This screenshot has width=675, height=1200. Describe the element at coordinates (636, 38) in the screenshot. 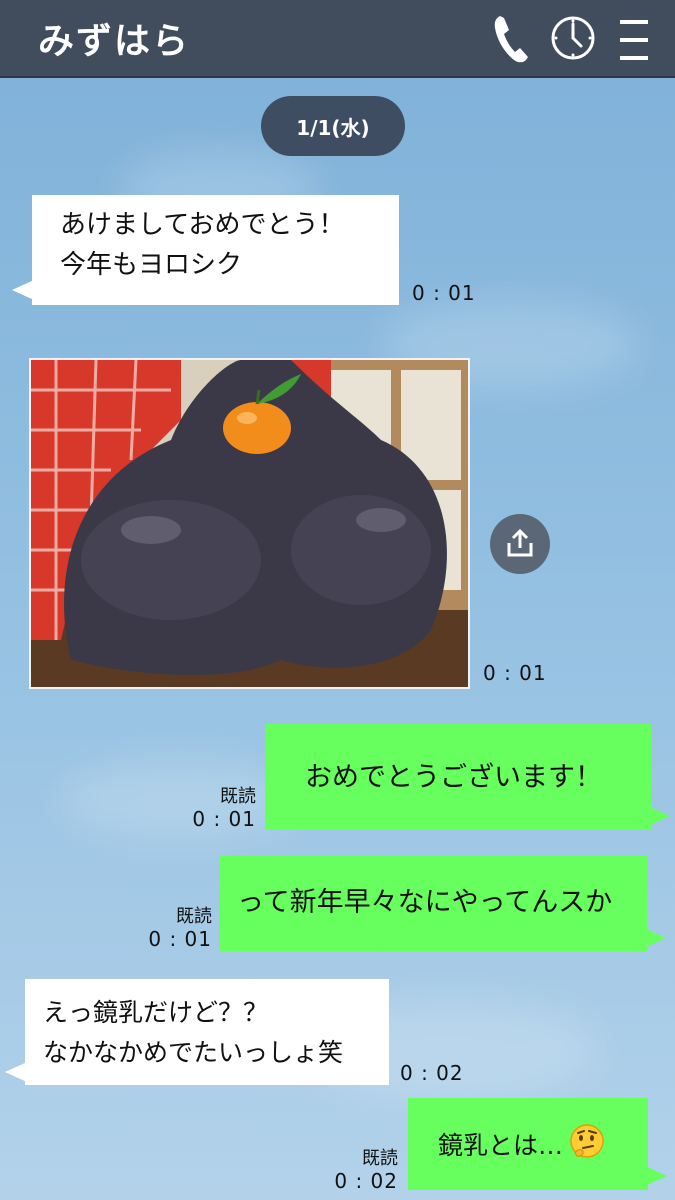

I see `menu-icon` at that location.